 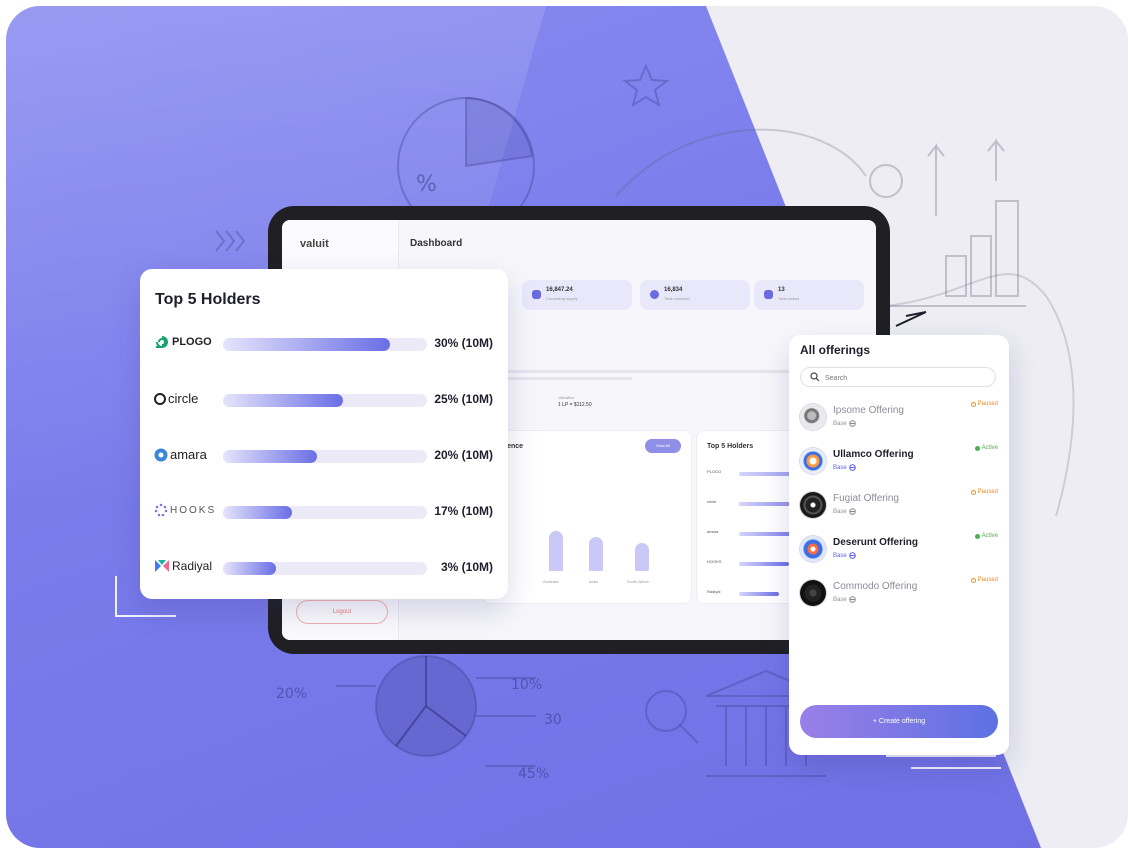 I want to click on plogo-logo-icon, so click(x=162, y=342).